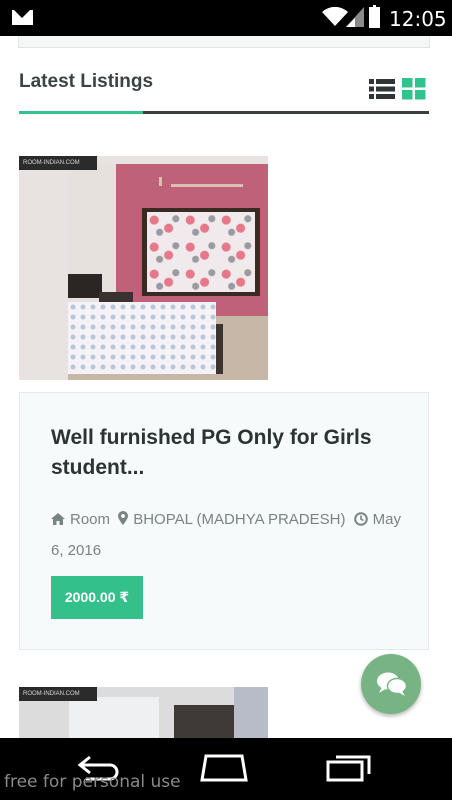  I want to click on price-badge: 2000.00 ₹, so click(97, 597).